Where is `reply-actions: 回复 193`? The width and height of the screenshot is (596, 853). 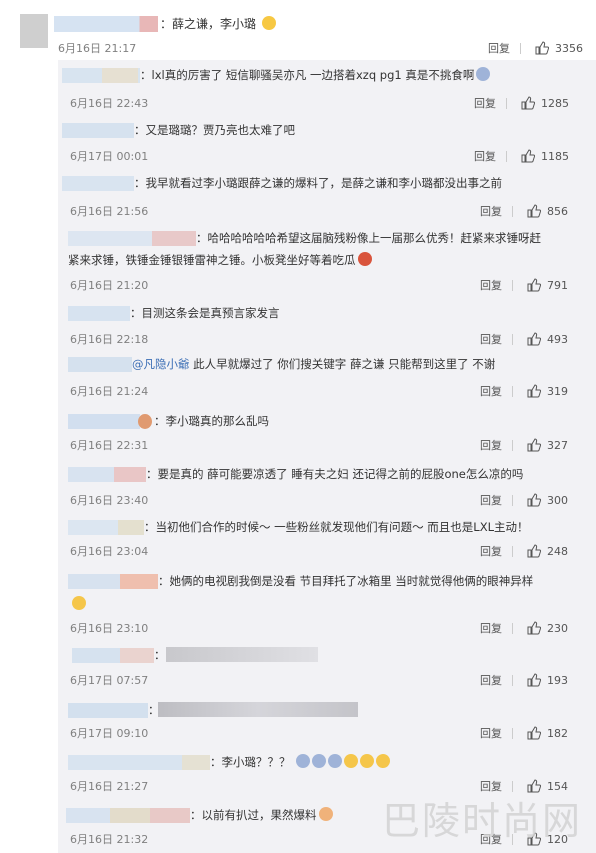 reply-actions: 回复 193 is located at coordinates (524, 680).